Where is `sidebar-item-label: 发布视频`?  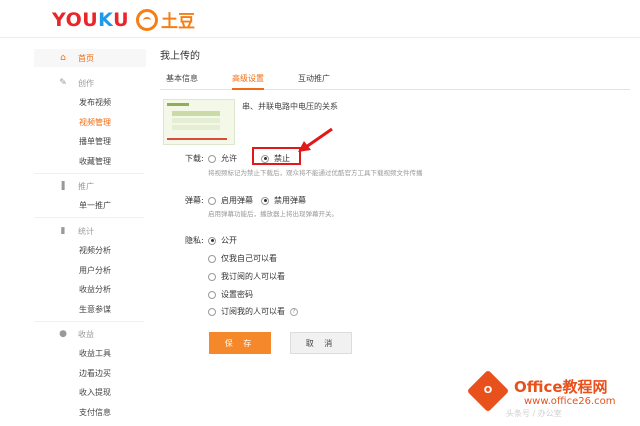
sidebar-item-label: 发布视频 is located at coordinates (95, 102).